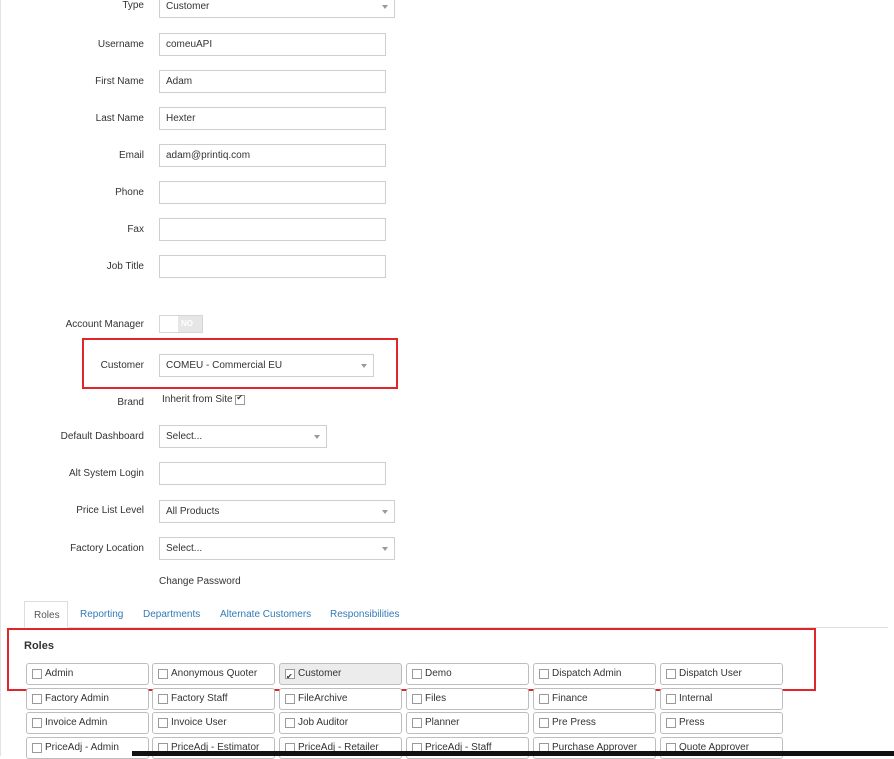 The height and width of the screenshot is (759, 894). I want to click on role-option: Pre Press, so click(594, 723).